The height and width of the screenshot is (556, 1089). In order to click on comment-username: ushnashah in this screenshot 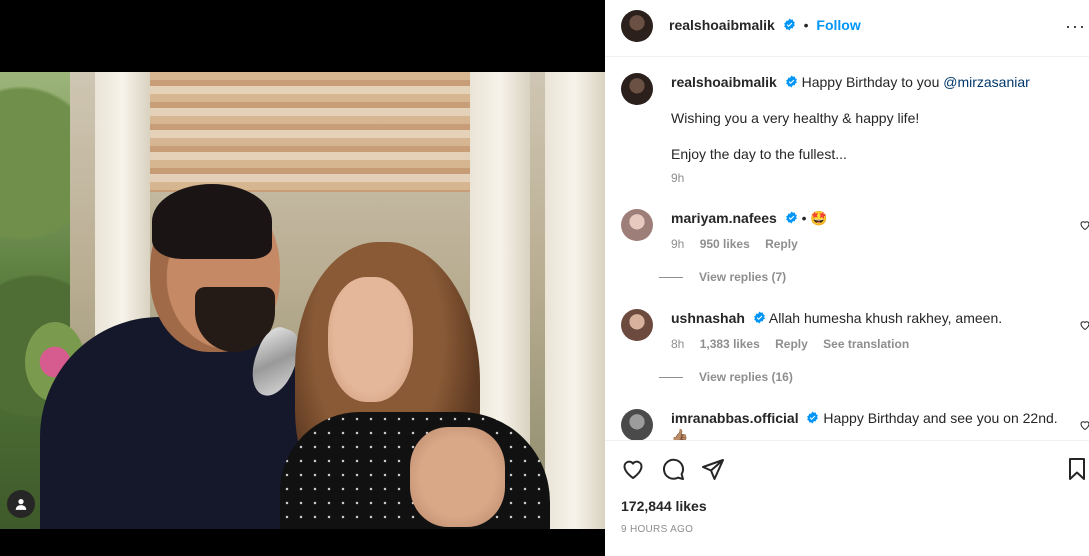, I will do `click(708, 318)`.